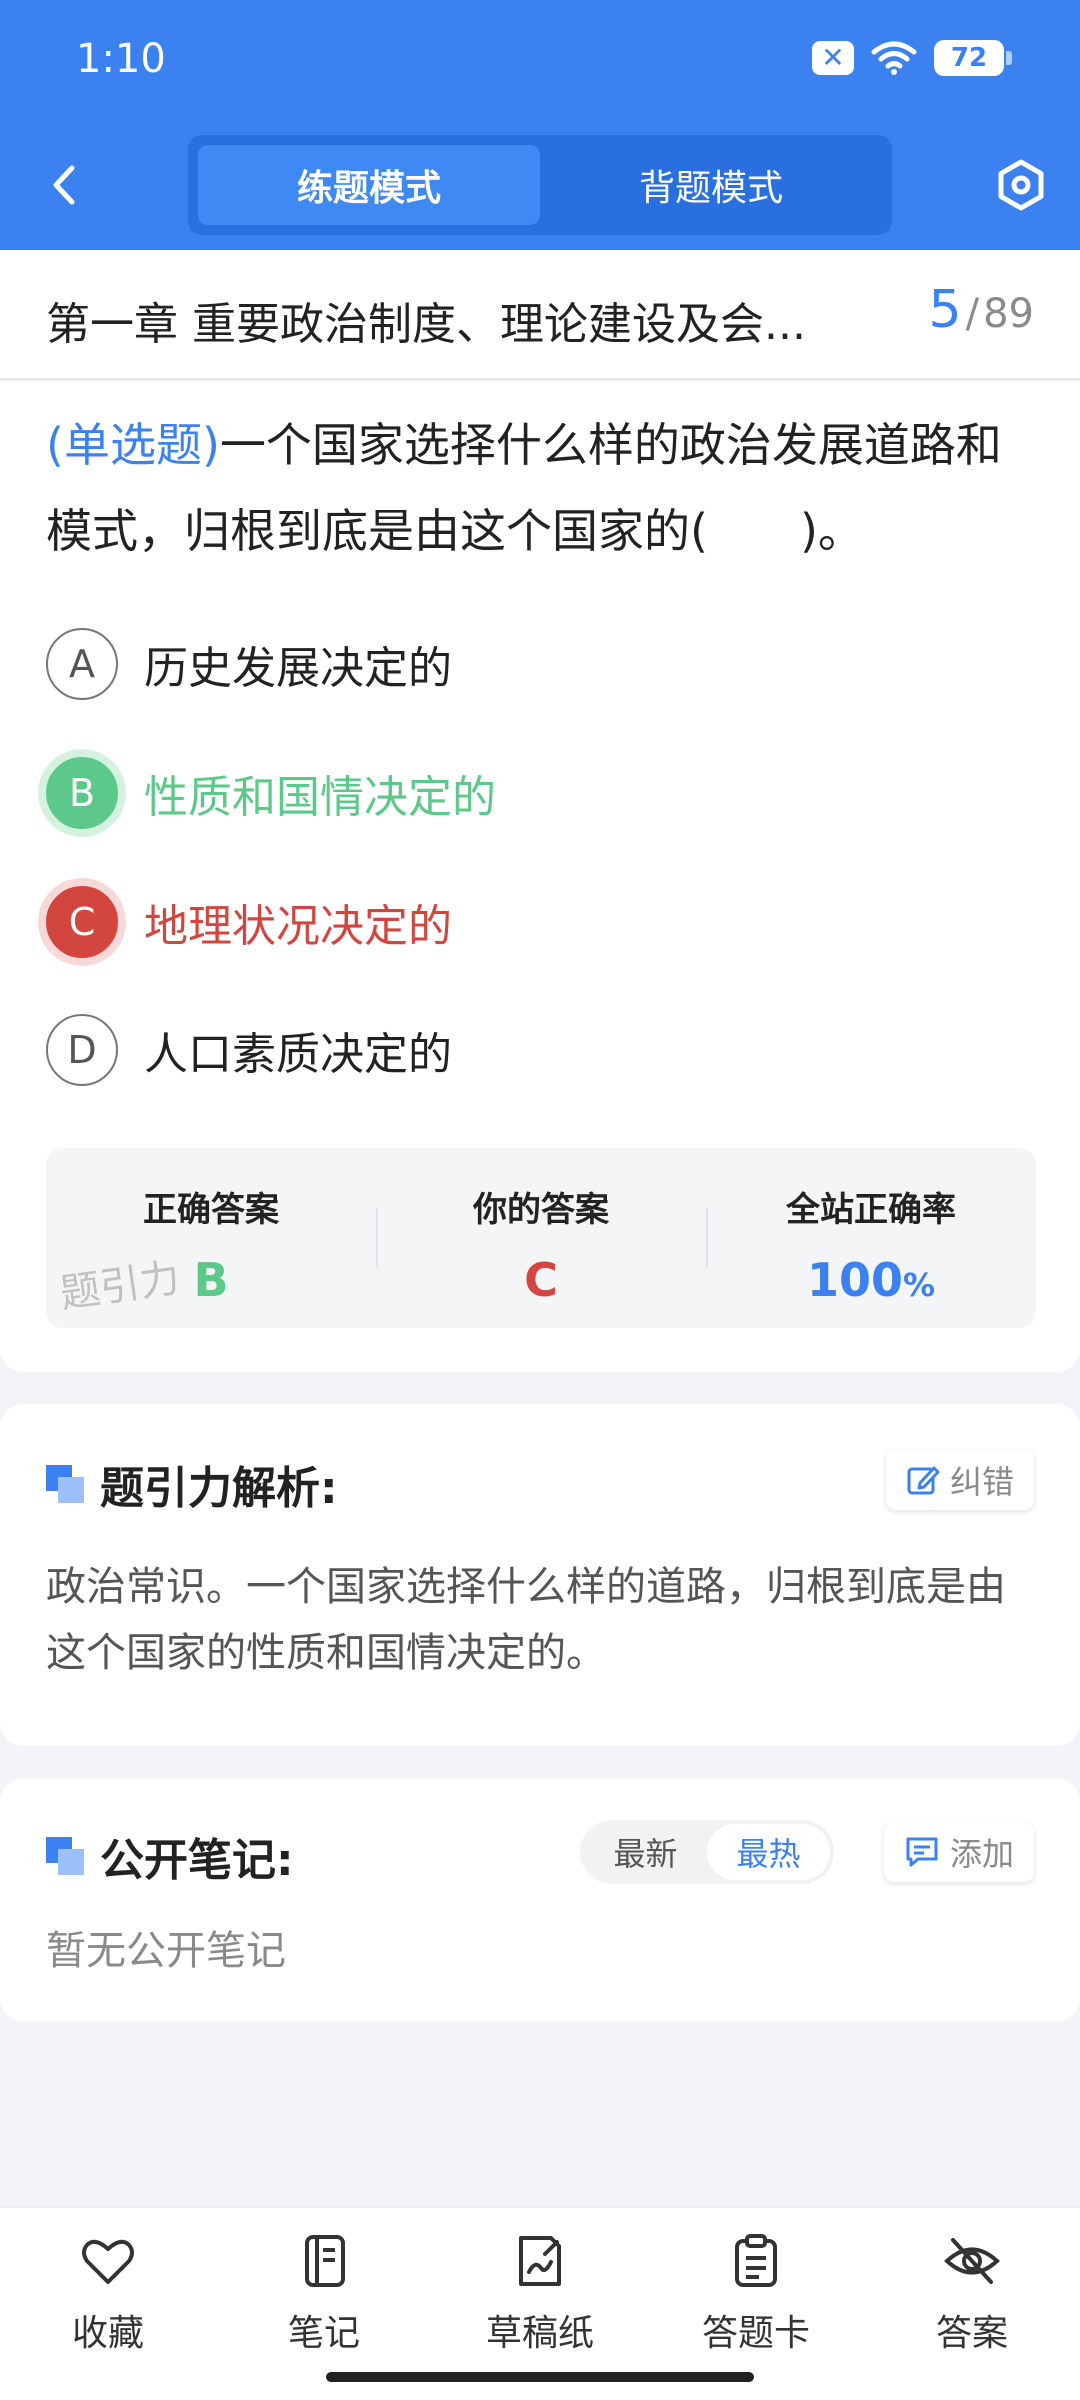 The image size is (1080, 2400). What do you see at coordinates (108, 2261) in the screenshot?
I see `heart-icon` at bounding box center [108, 2261].